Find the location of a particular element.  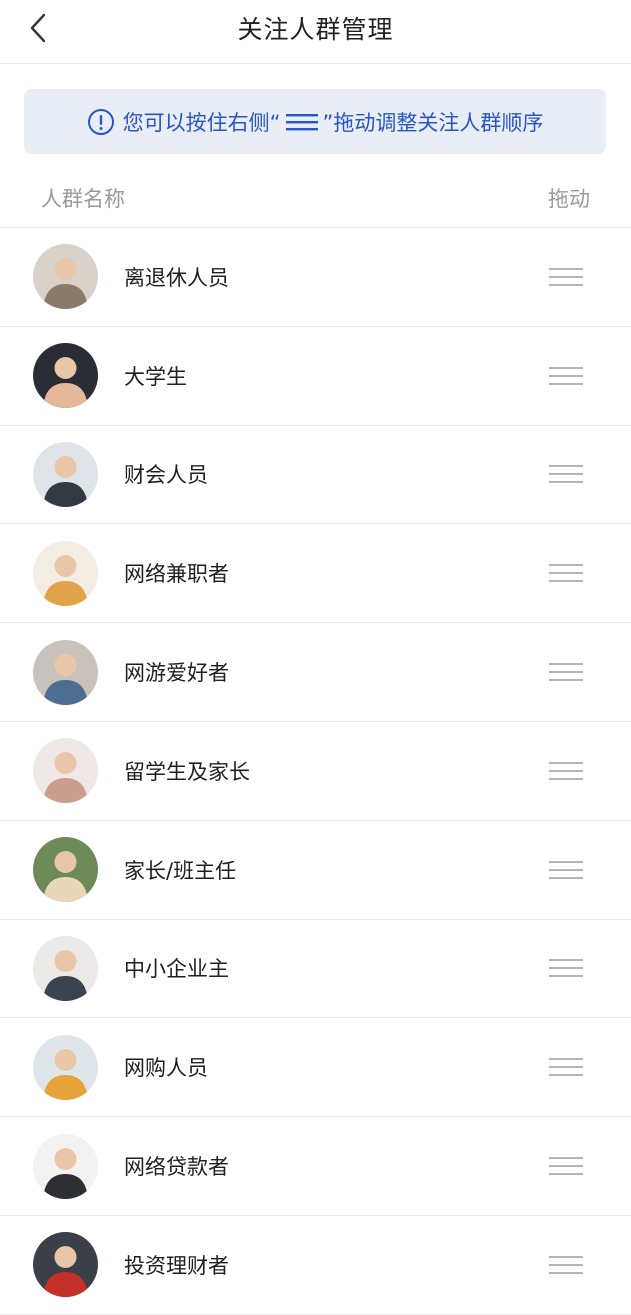

column-header: 人群名称 拖动 is located at coordinates (315, 197).